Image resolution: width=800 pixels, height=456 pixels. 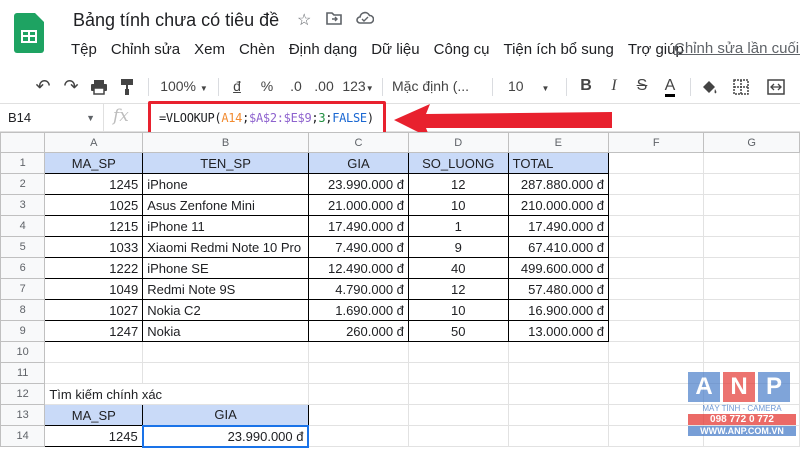 What do you see at coordinates (358, 268) in the screenshot?
I see `data-cell: 12.490.000 đ` at bounding box center [358, 268].